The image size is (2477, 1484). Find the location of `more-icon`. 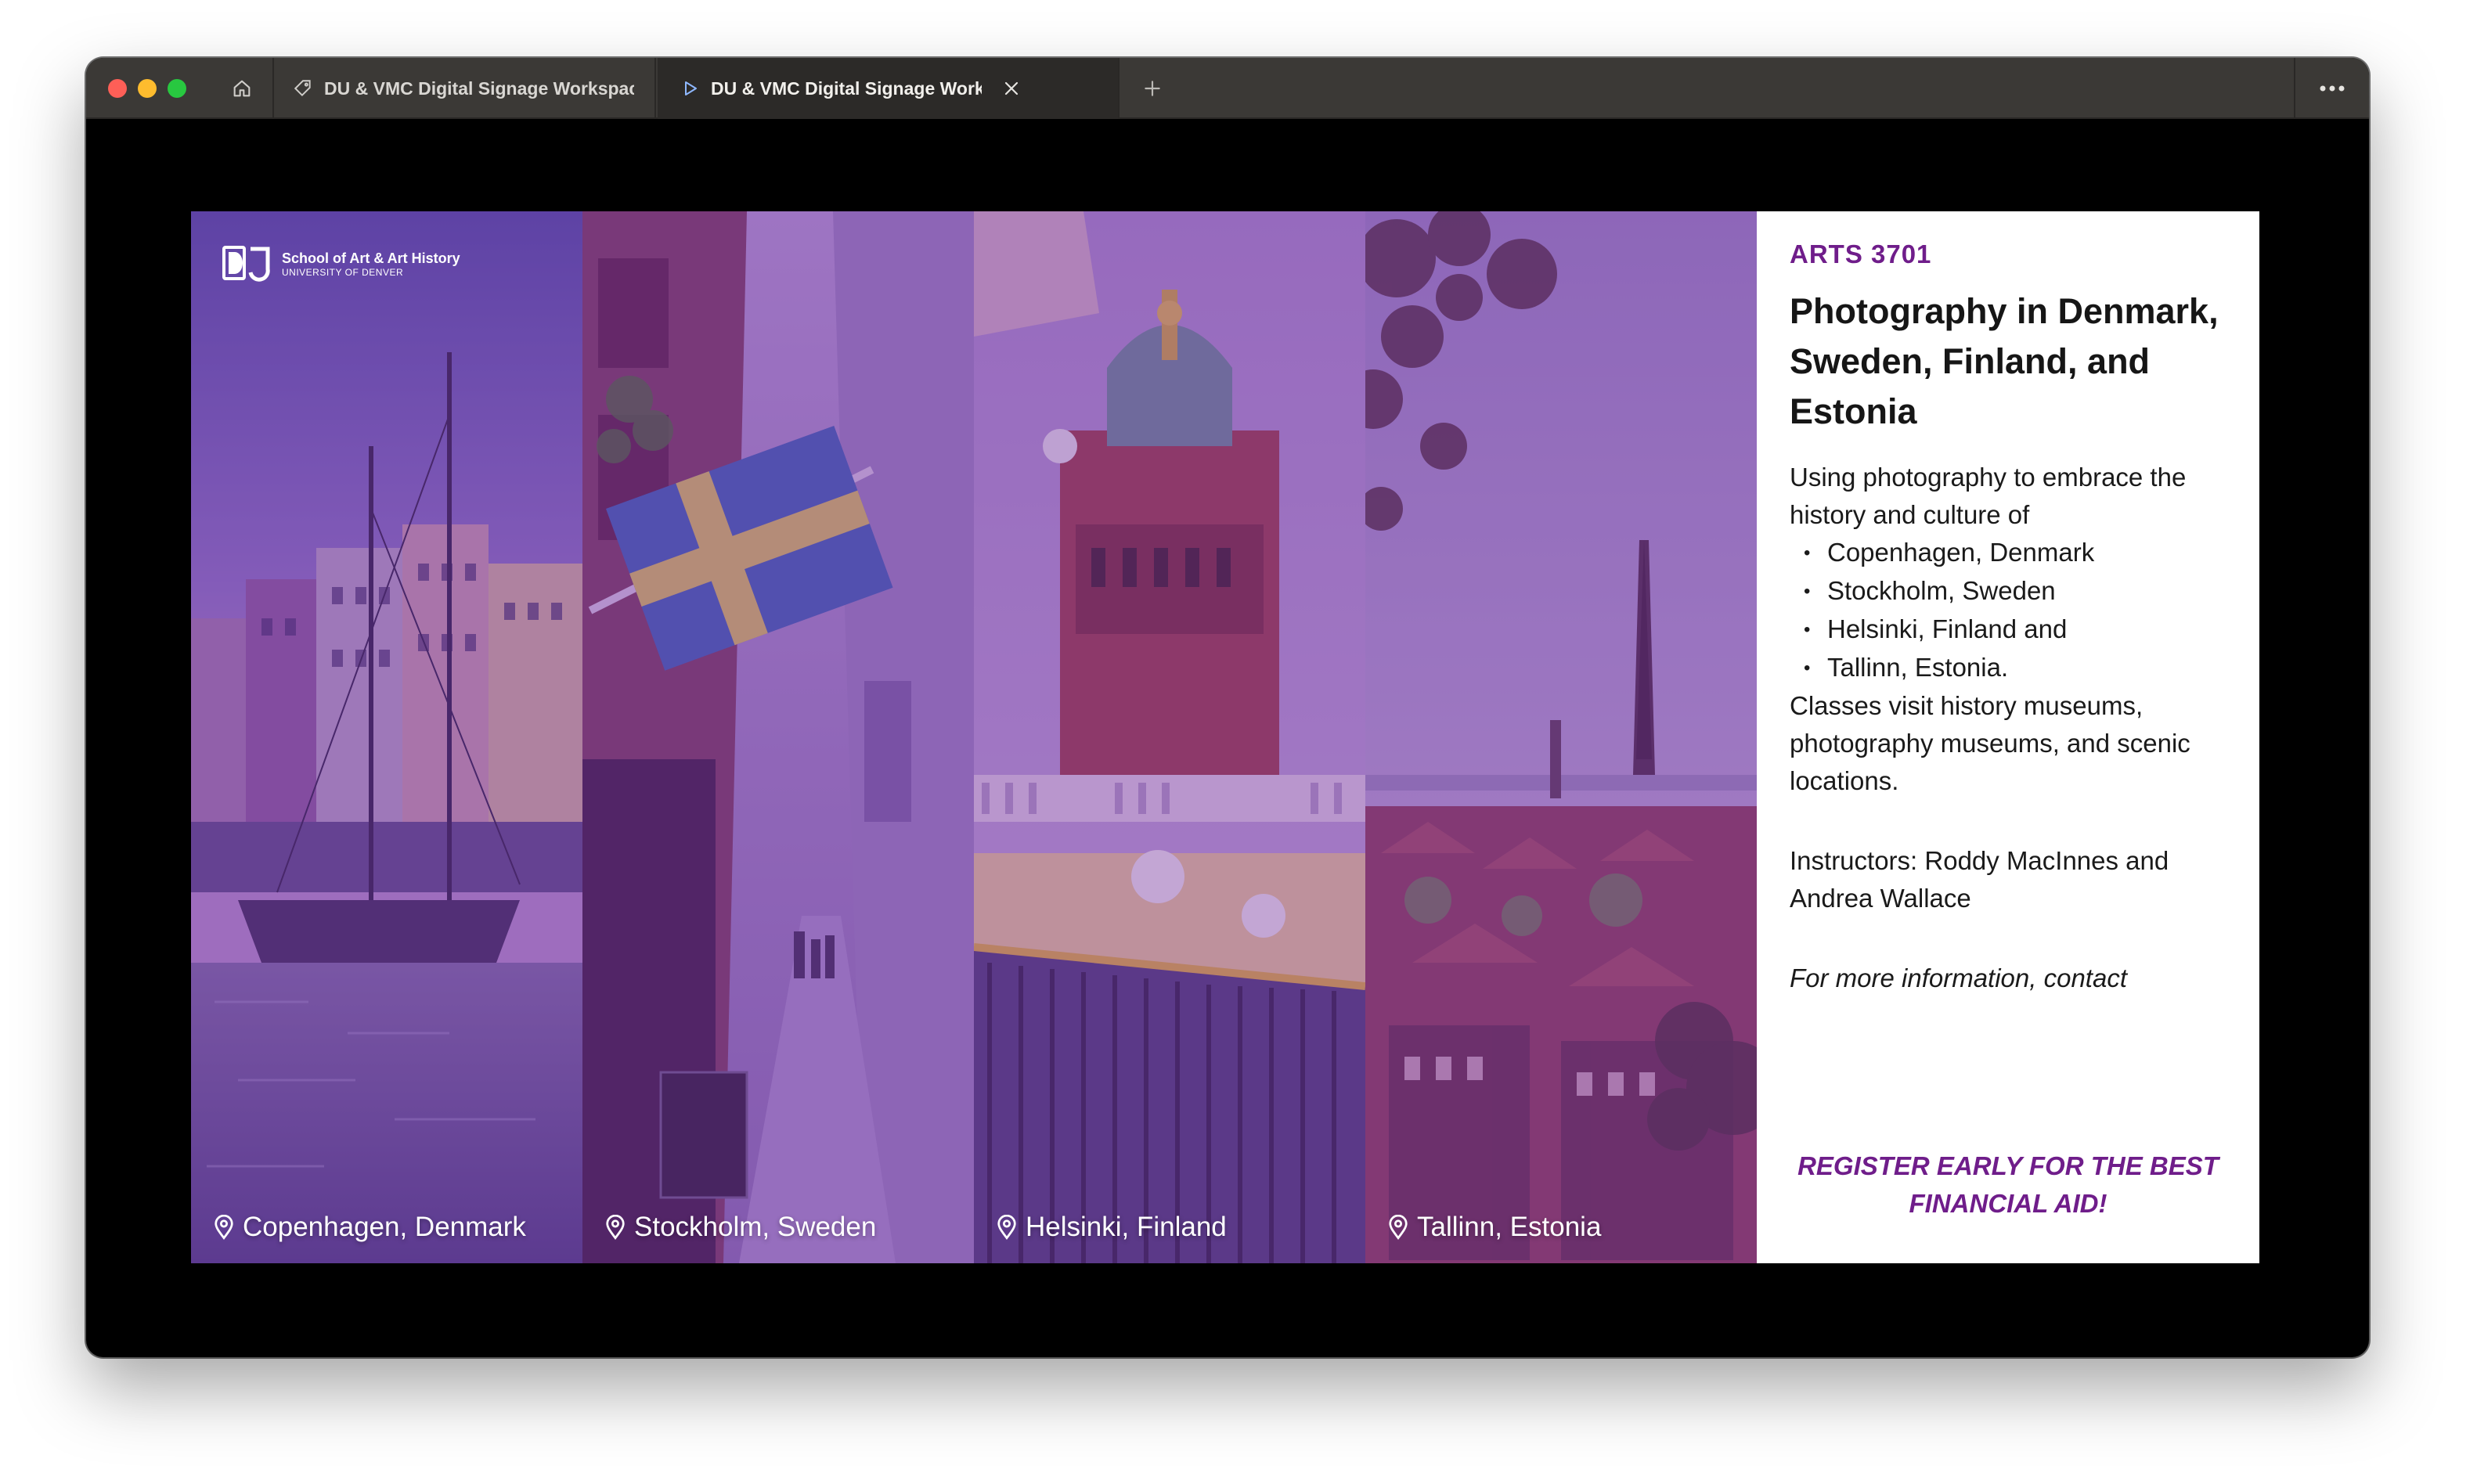

more-icon is located at coordinates (2332, 88).